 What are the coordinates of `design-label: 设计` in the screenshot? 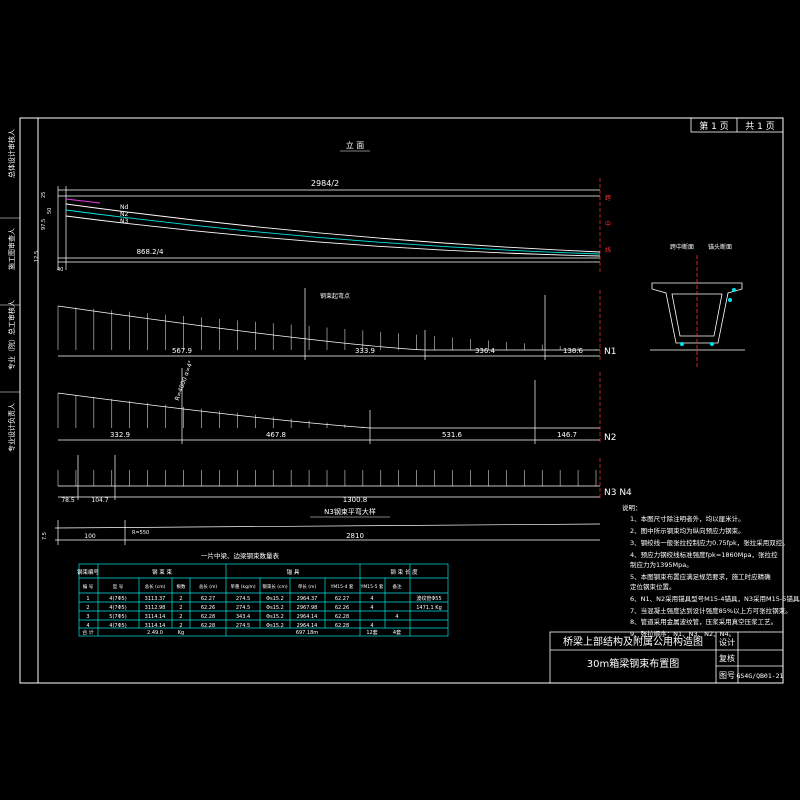 It's located at (727, 642).